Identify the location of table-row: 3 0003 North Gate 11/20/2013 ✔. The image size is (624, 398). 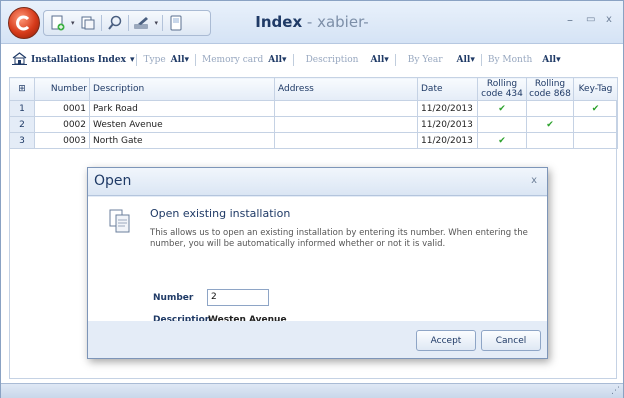
(313, 140).